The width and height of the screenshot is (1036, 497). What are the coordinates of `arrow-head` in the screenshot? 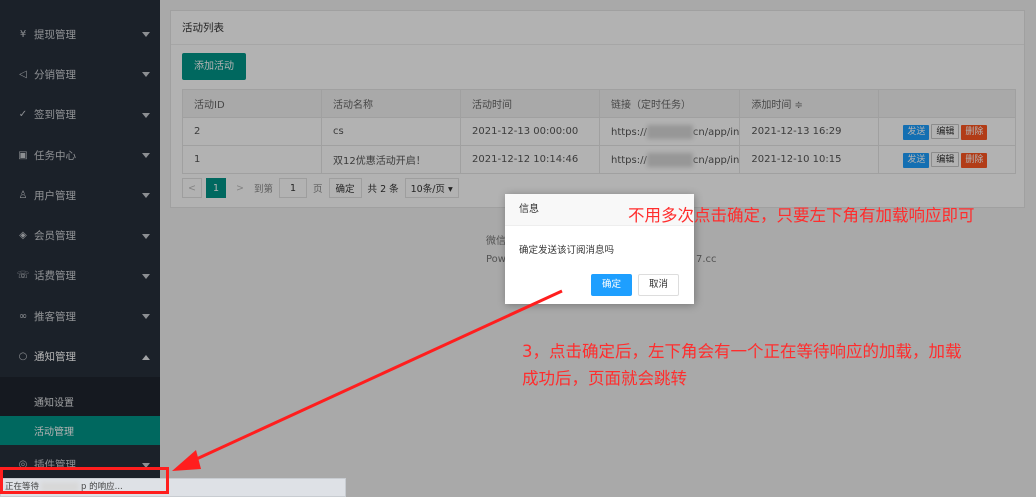 It's located at (186, 460).